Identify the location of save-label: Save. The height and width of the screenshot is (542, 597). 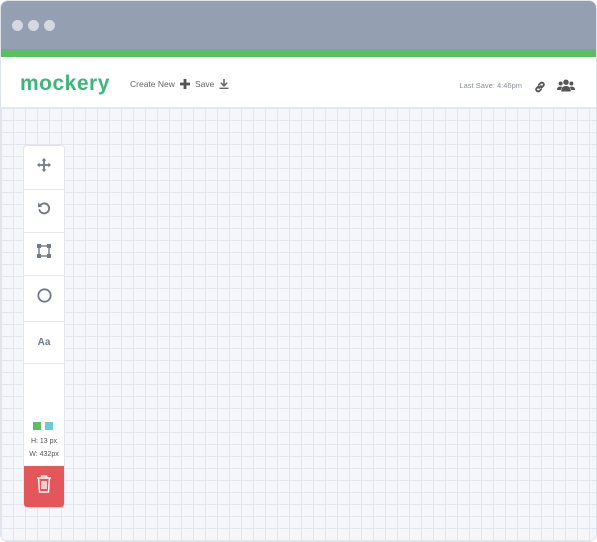
(205, 84).